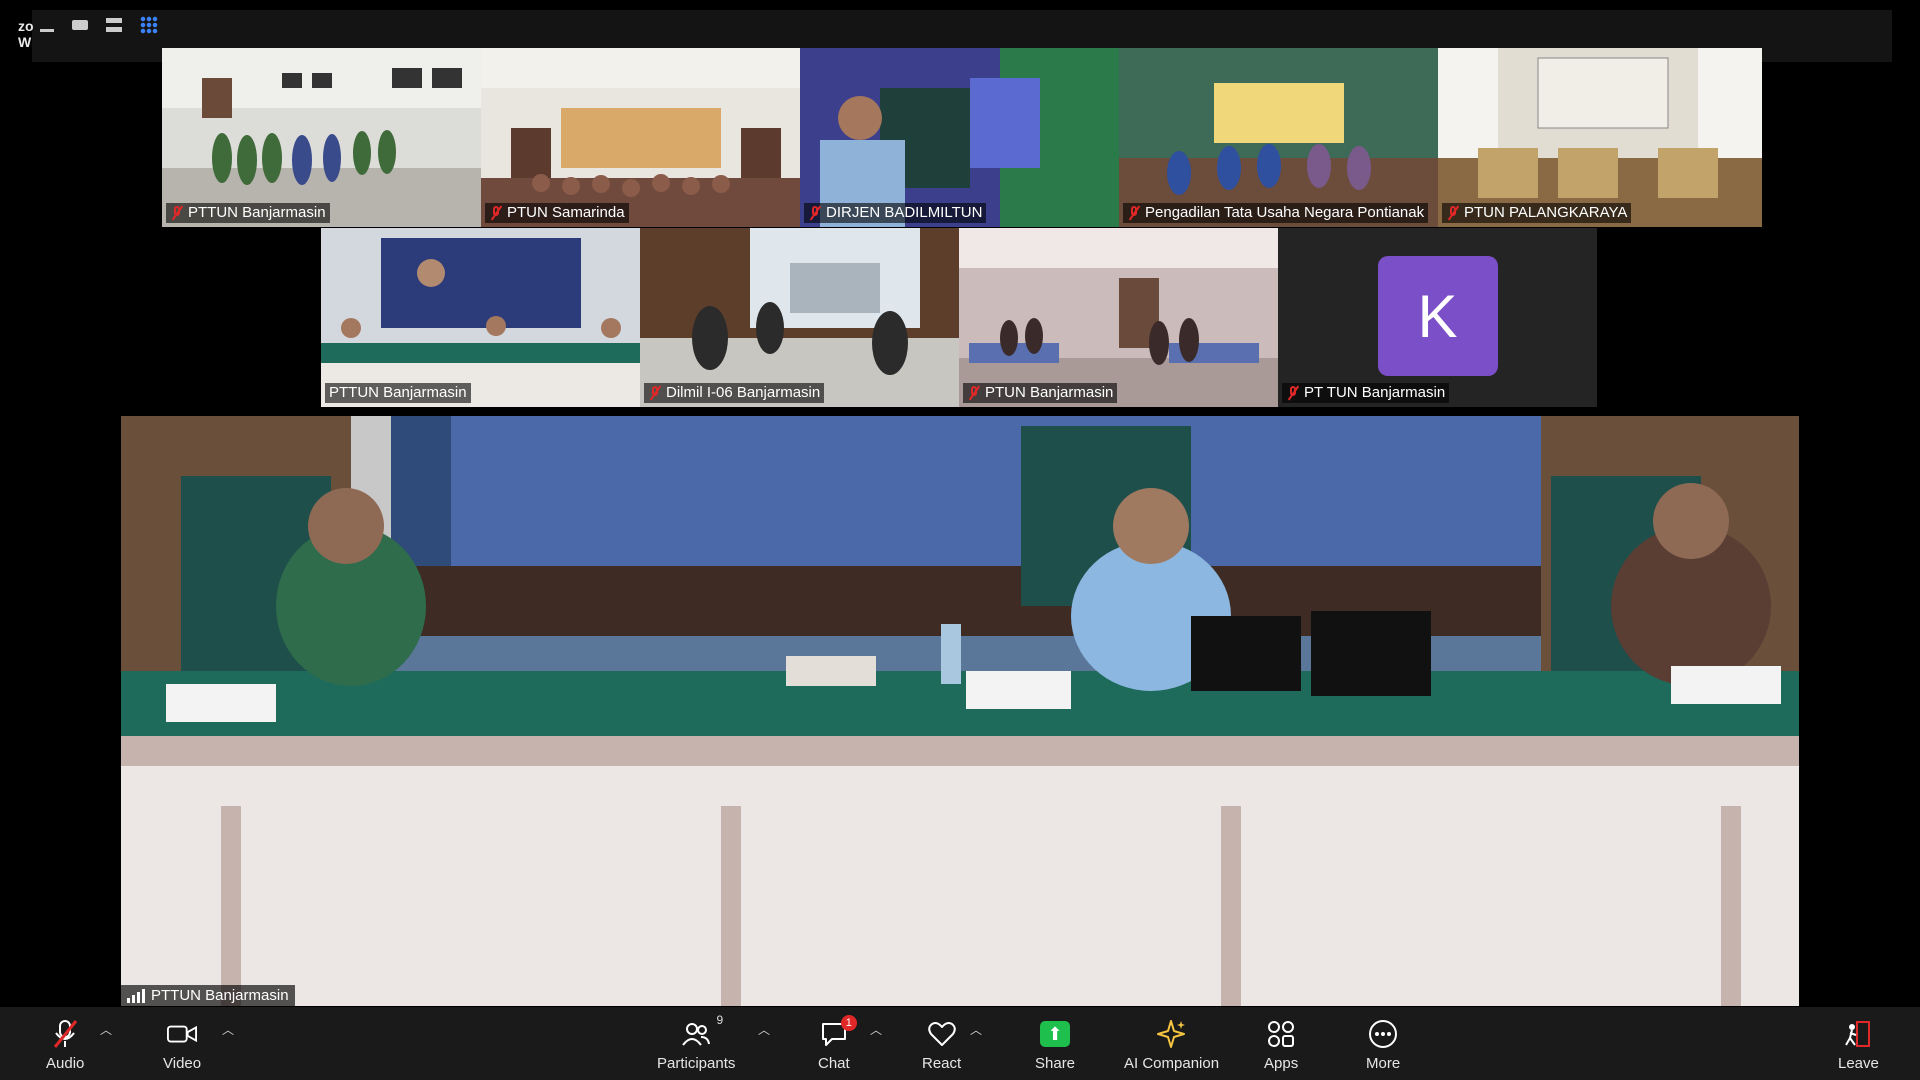 Image resolution: width=1920 pixels, height=1080 pixels. What do you see at coordinates (25, 42) in the screenshot?
I see `app-corner-text-2: W` at bounding box center [25, 42].